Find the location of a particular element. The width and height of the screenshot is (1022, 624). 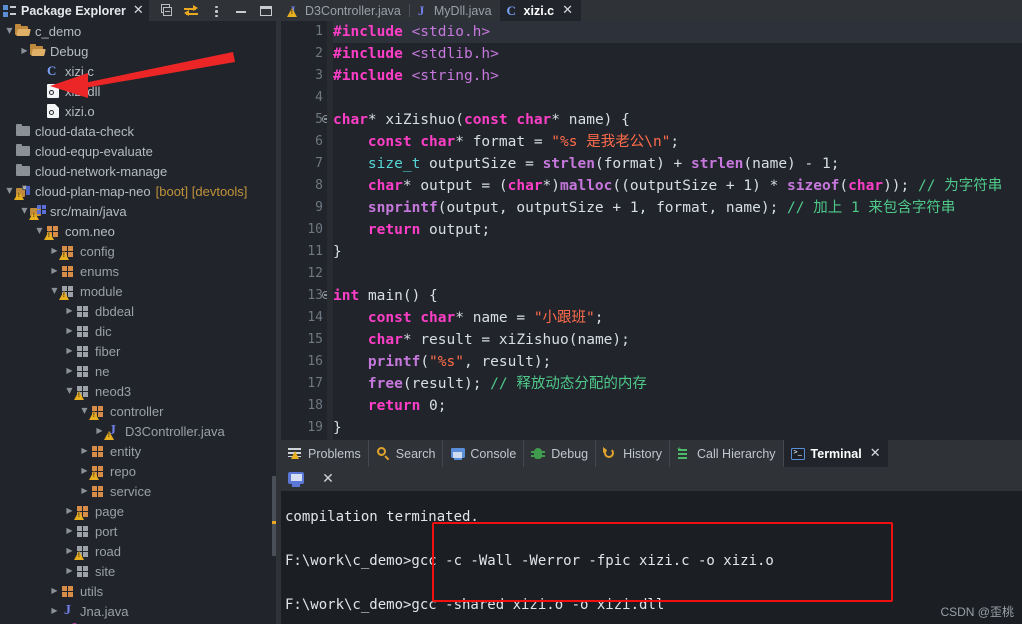

tree-item-ne: ▶ ne is located at coordinates (140, 371).